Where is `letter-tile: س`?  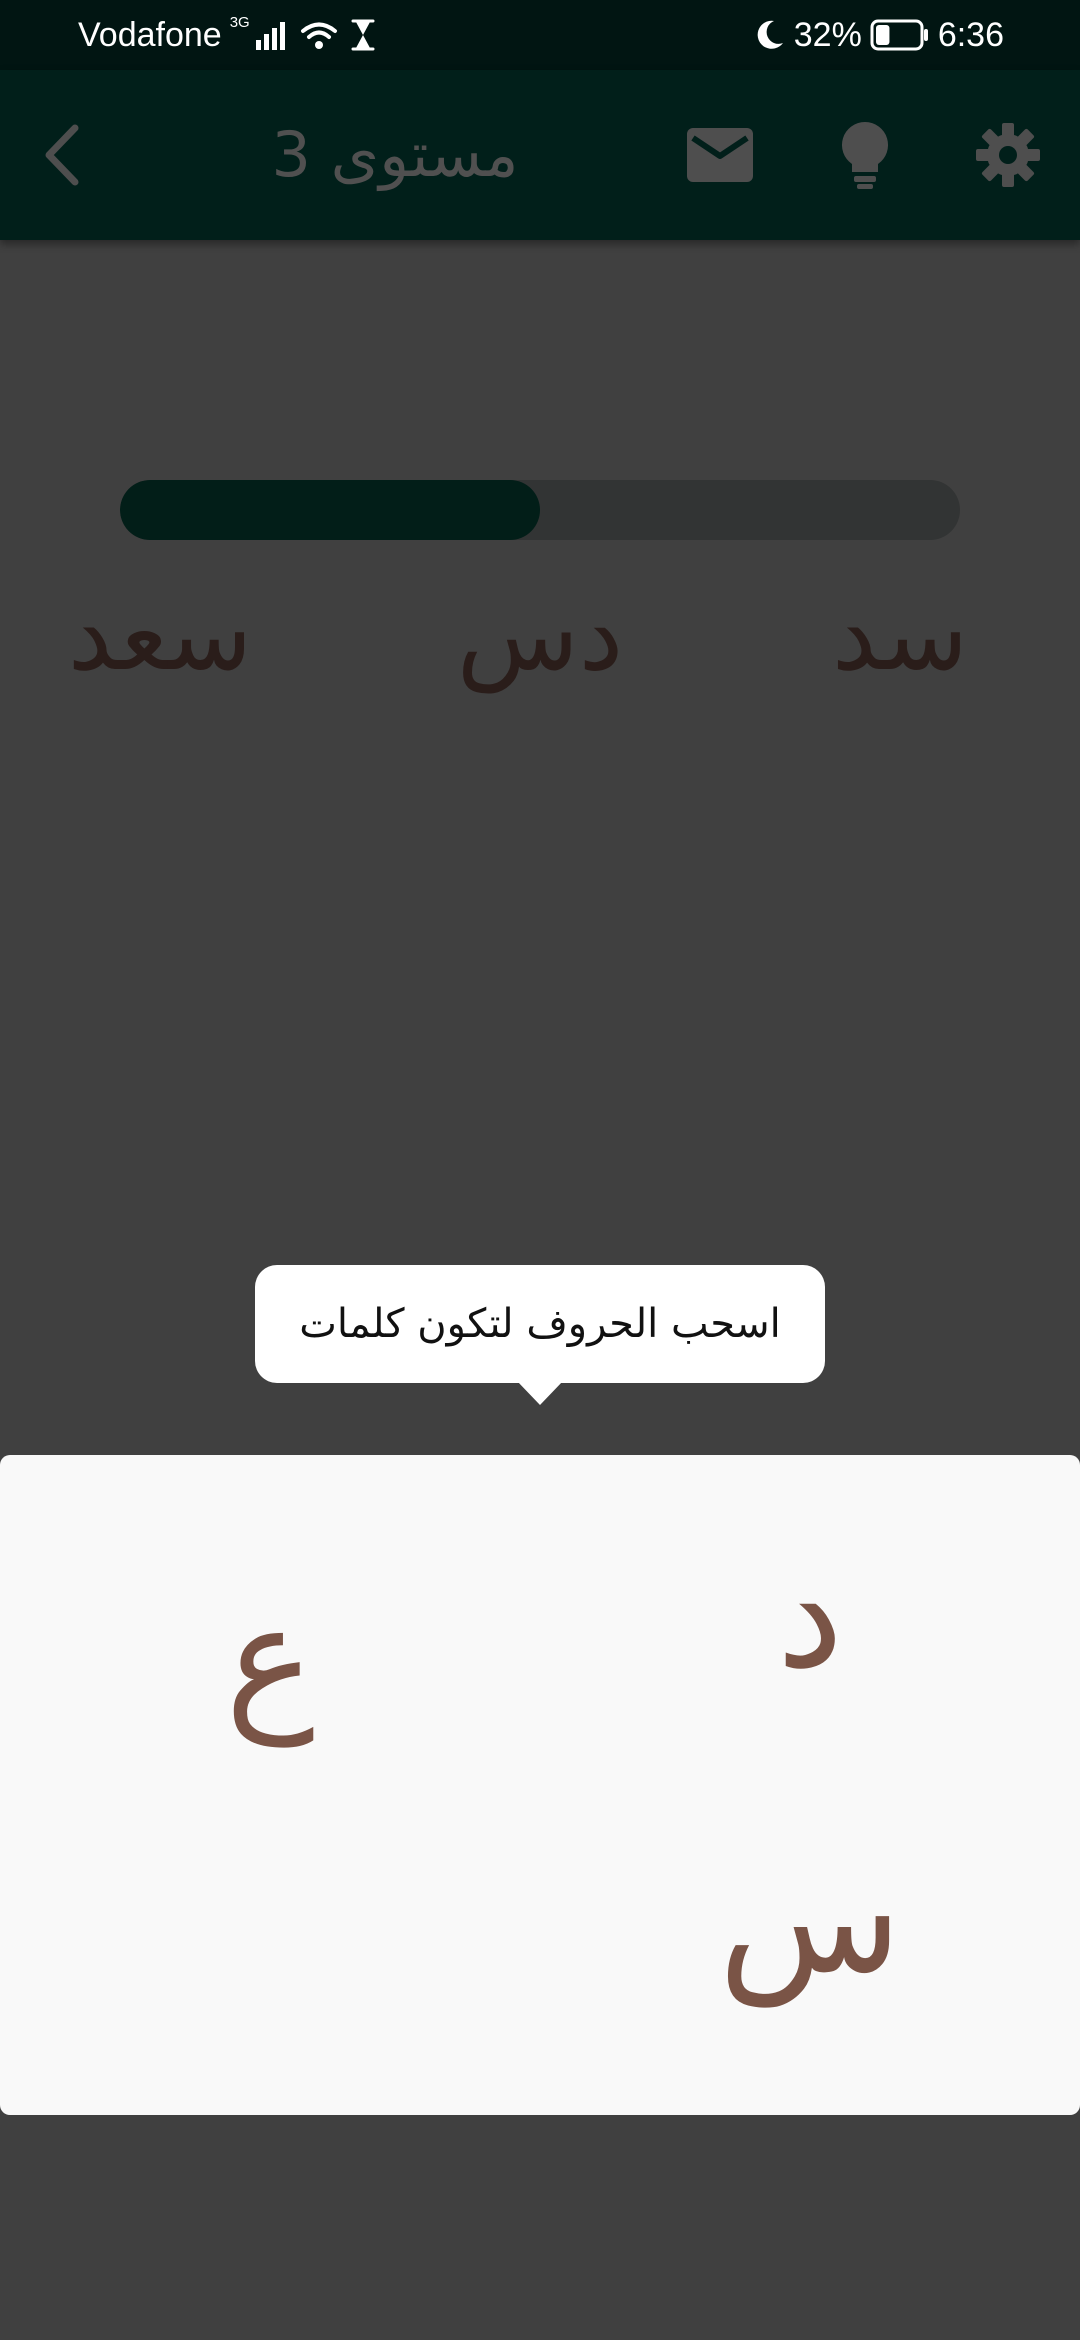
letter-tile: س is located at coordinates (810, 1920).